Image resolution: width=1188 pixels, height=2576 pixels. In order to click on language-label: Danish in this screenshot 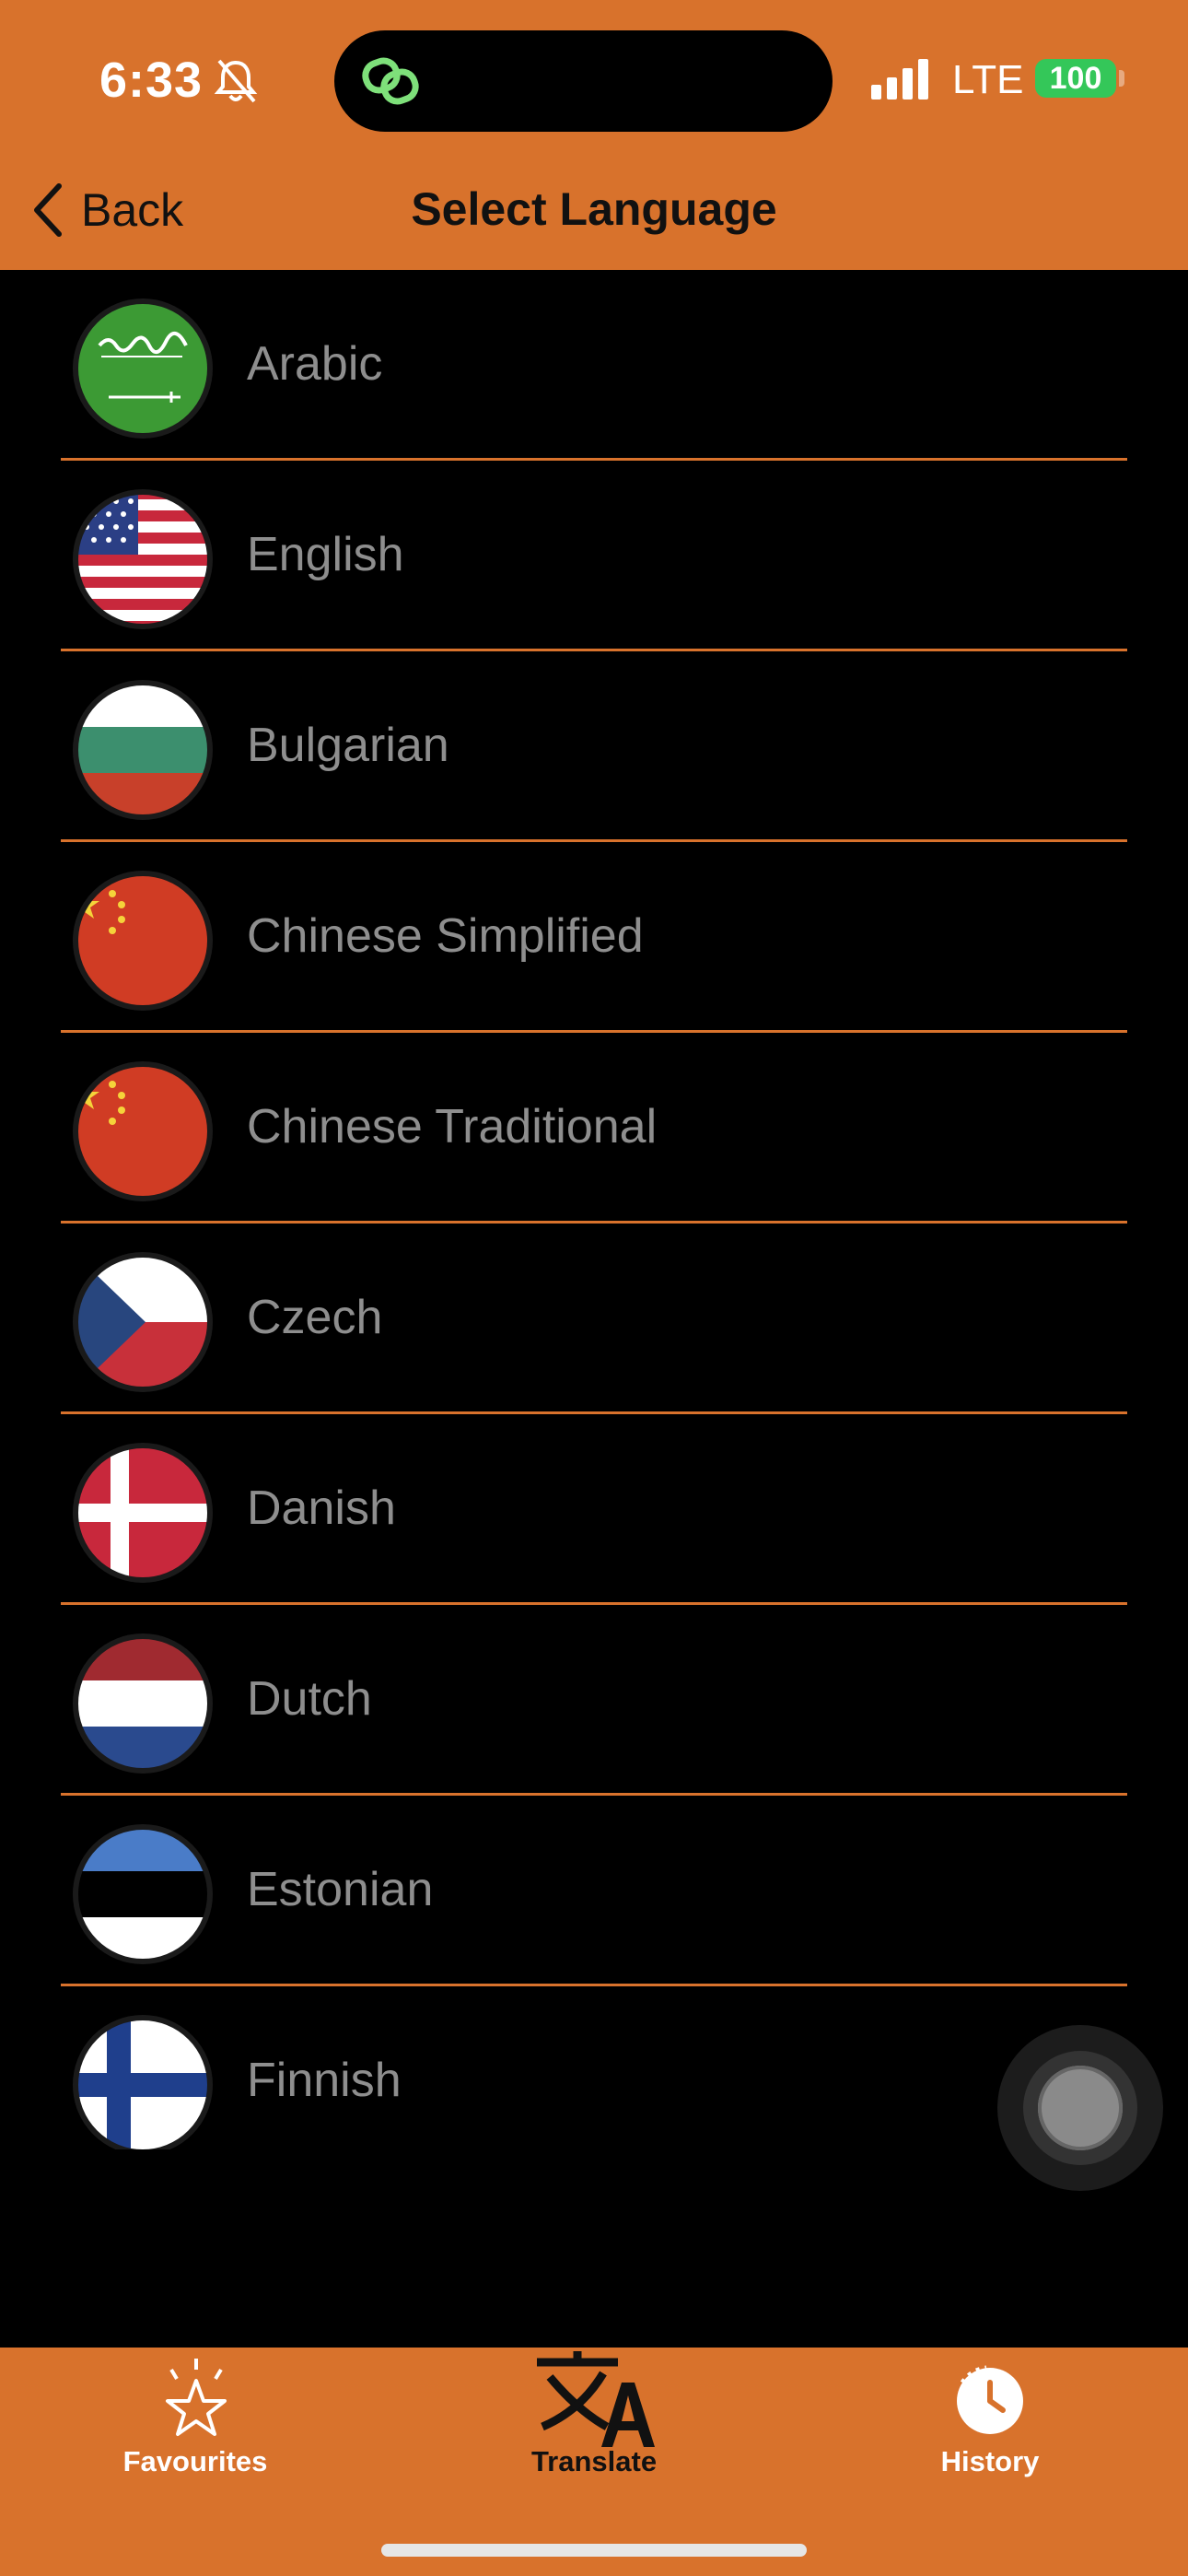, I will do `click(321, 1508)`.